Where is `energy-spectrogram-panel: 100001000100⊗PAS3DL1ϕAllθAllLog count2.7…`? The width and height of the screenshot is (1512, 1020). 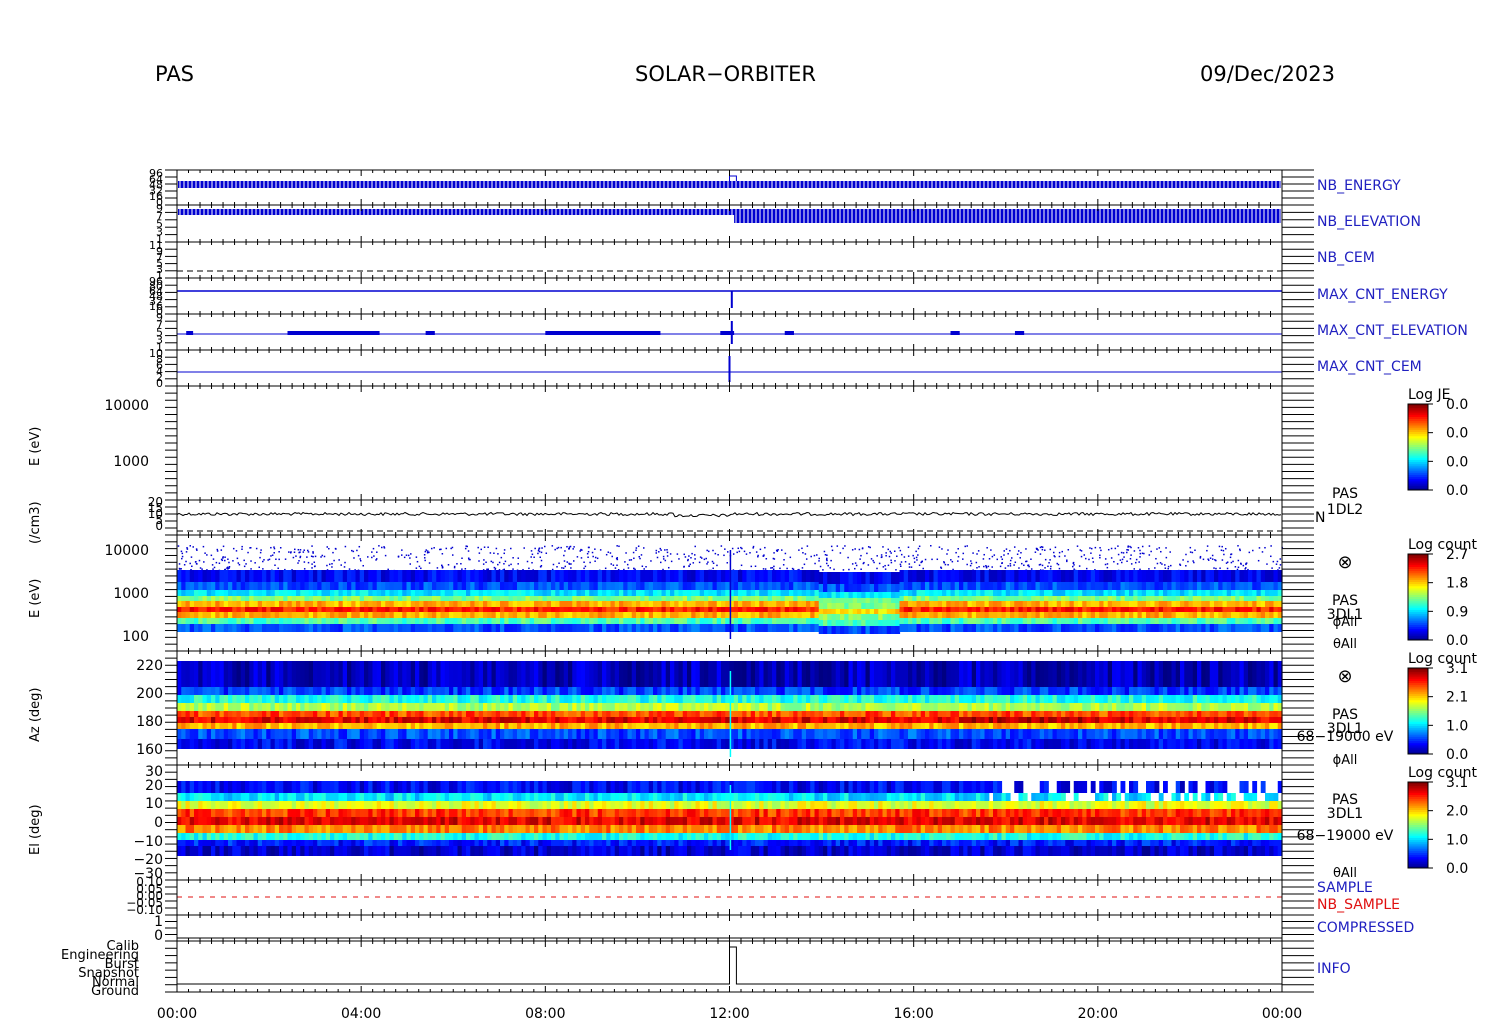
energy-spectrogram-panel: 100001000100⊗PAS3DL1ϕAllθAllLog count2.7… is located at coordinates (790, 594).